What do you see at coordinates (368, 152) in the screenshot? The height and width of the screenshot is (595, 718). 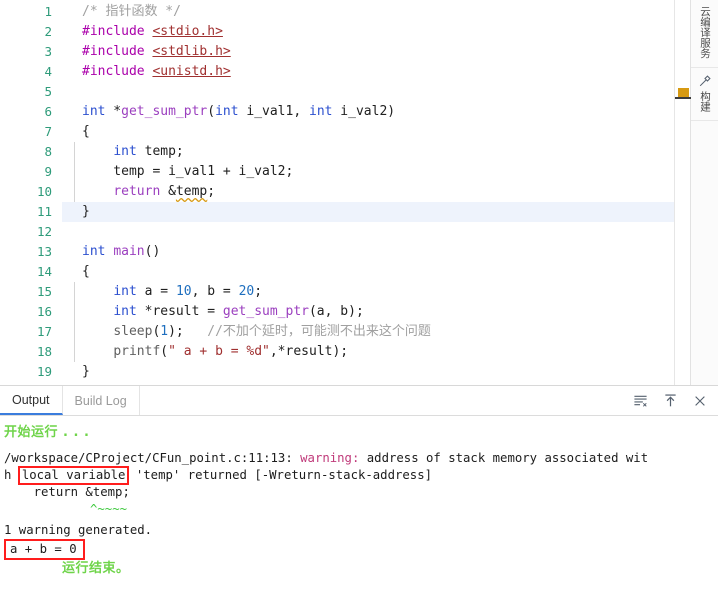 I see `code-line: int temp;` at bounding box center [368, 152].